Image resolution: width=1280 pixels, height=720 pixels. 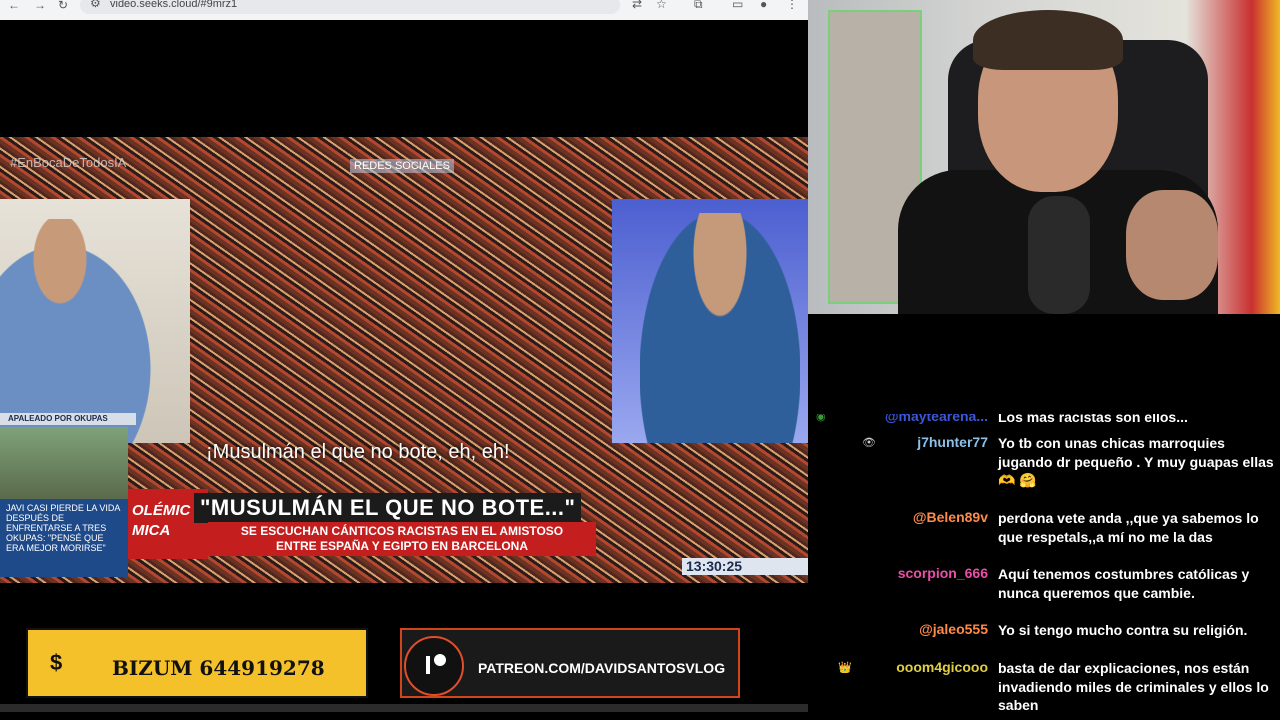 What do you see at coordinates (402, 166) in the screenshot?
I see `redes-sociales-label: REDES SOCIALES` at bounding box center [402, 166].